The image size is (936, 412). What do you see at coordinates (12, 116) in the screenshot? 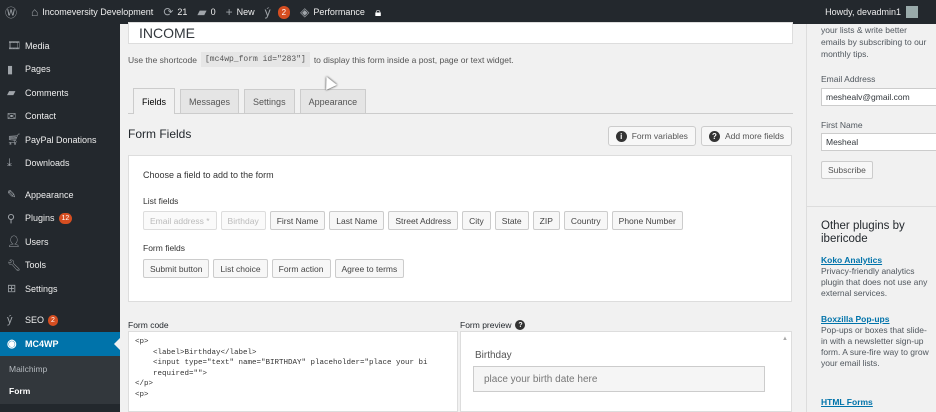
I see `envelope-icon: ✉` at bounding box center [12, 116].